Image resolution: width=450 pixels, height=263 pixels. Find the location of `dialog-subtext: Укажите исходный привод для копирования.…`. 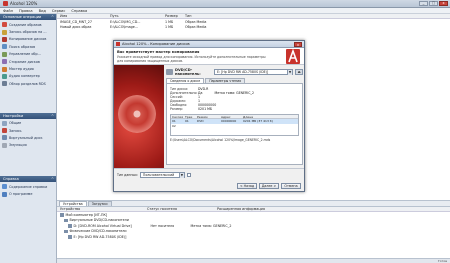

dialog-subtext: Укажите исходный привод для копирования.… is located at coordinates (191, 59).